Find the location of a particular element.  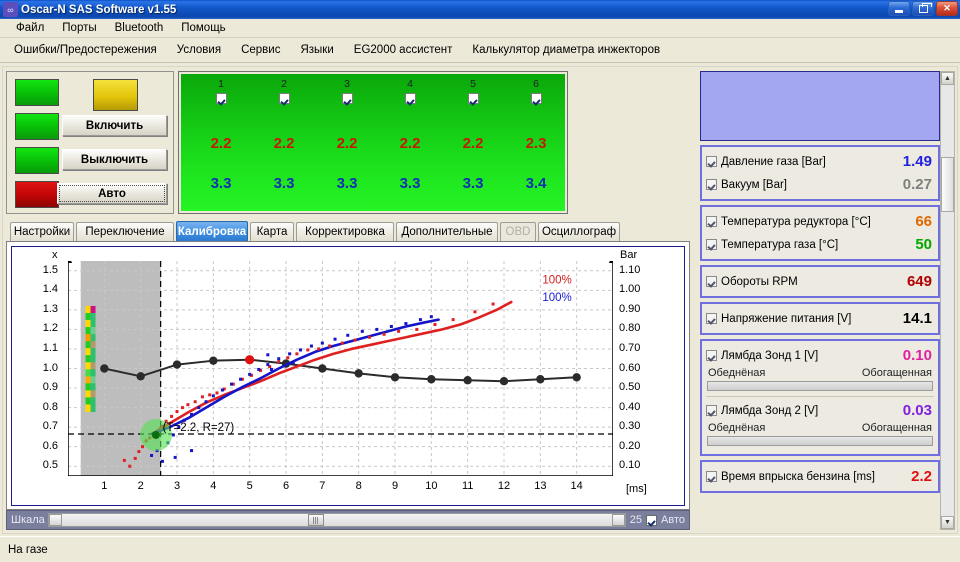

sensor-row-temperature-0: Температура редуктора [°C] 66 is located at coordinates (820, 221).